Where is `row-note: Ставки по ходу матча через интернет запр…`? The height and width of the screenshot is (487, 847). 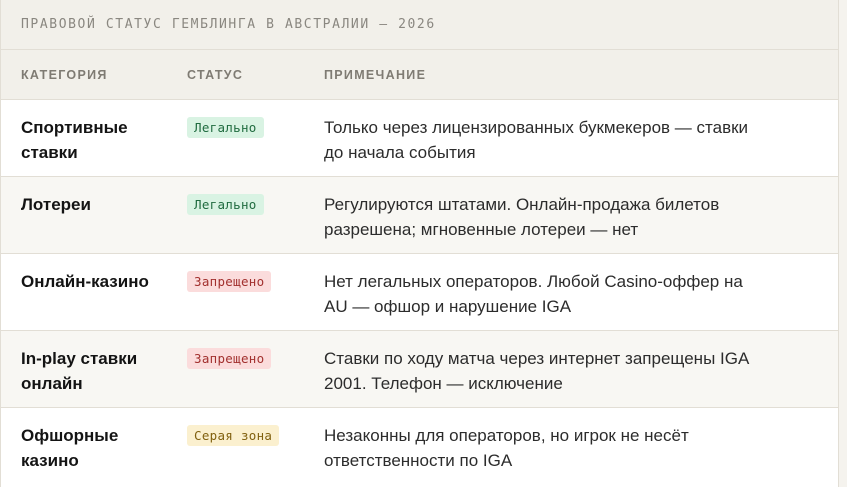 row-note: Ставки по ходу матча через интернет запр… is located at coordinates (581, 371).